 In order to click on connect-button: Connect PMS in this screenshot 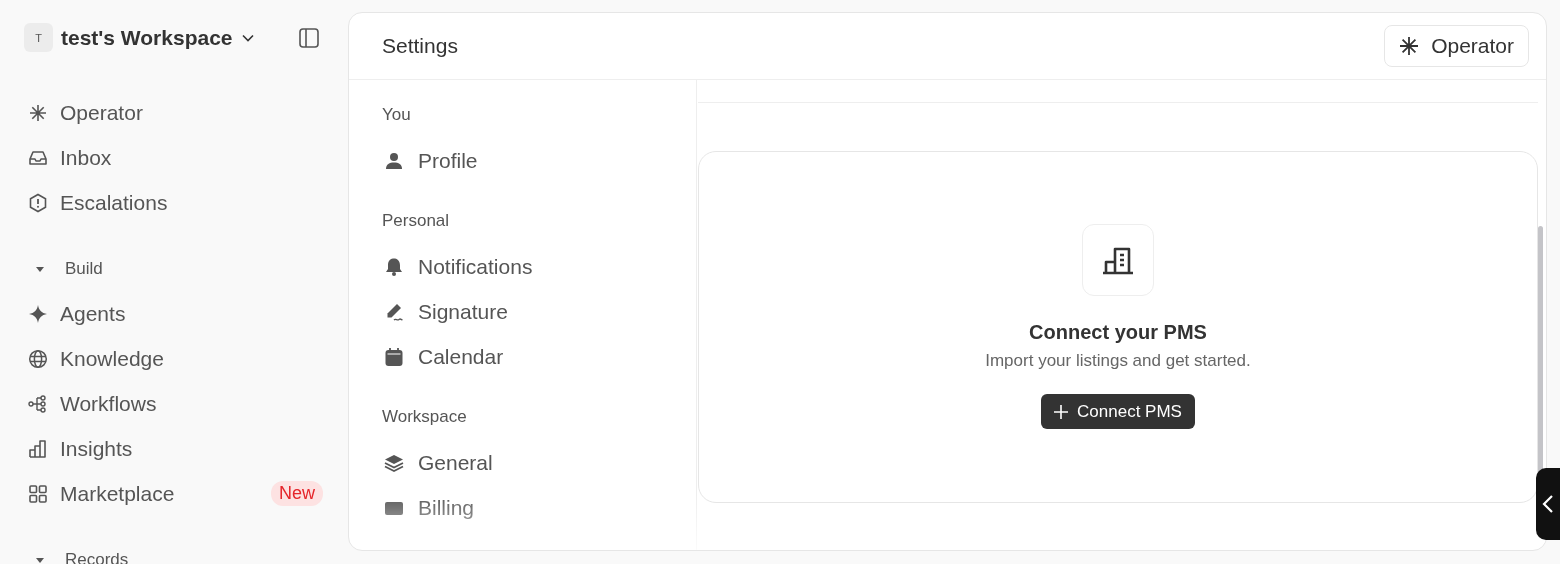, I will do `click(1118, 411)`.